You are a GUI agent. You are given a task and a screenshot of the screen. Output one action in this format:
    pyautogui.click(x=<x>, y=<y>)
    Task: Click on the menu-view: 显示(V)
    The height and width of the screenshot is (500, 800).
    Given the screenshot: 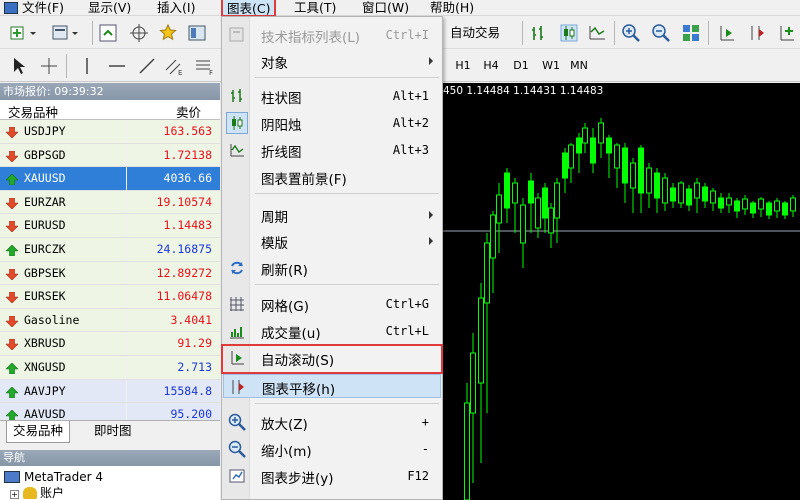 What is the action you would take?
    pyautogui.click(x=109, y=8)
    